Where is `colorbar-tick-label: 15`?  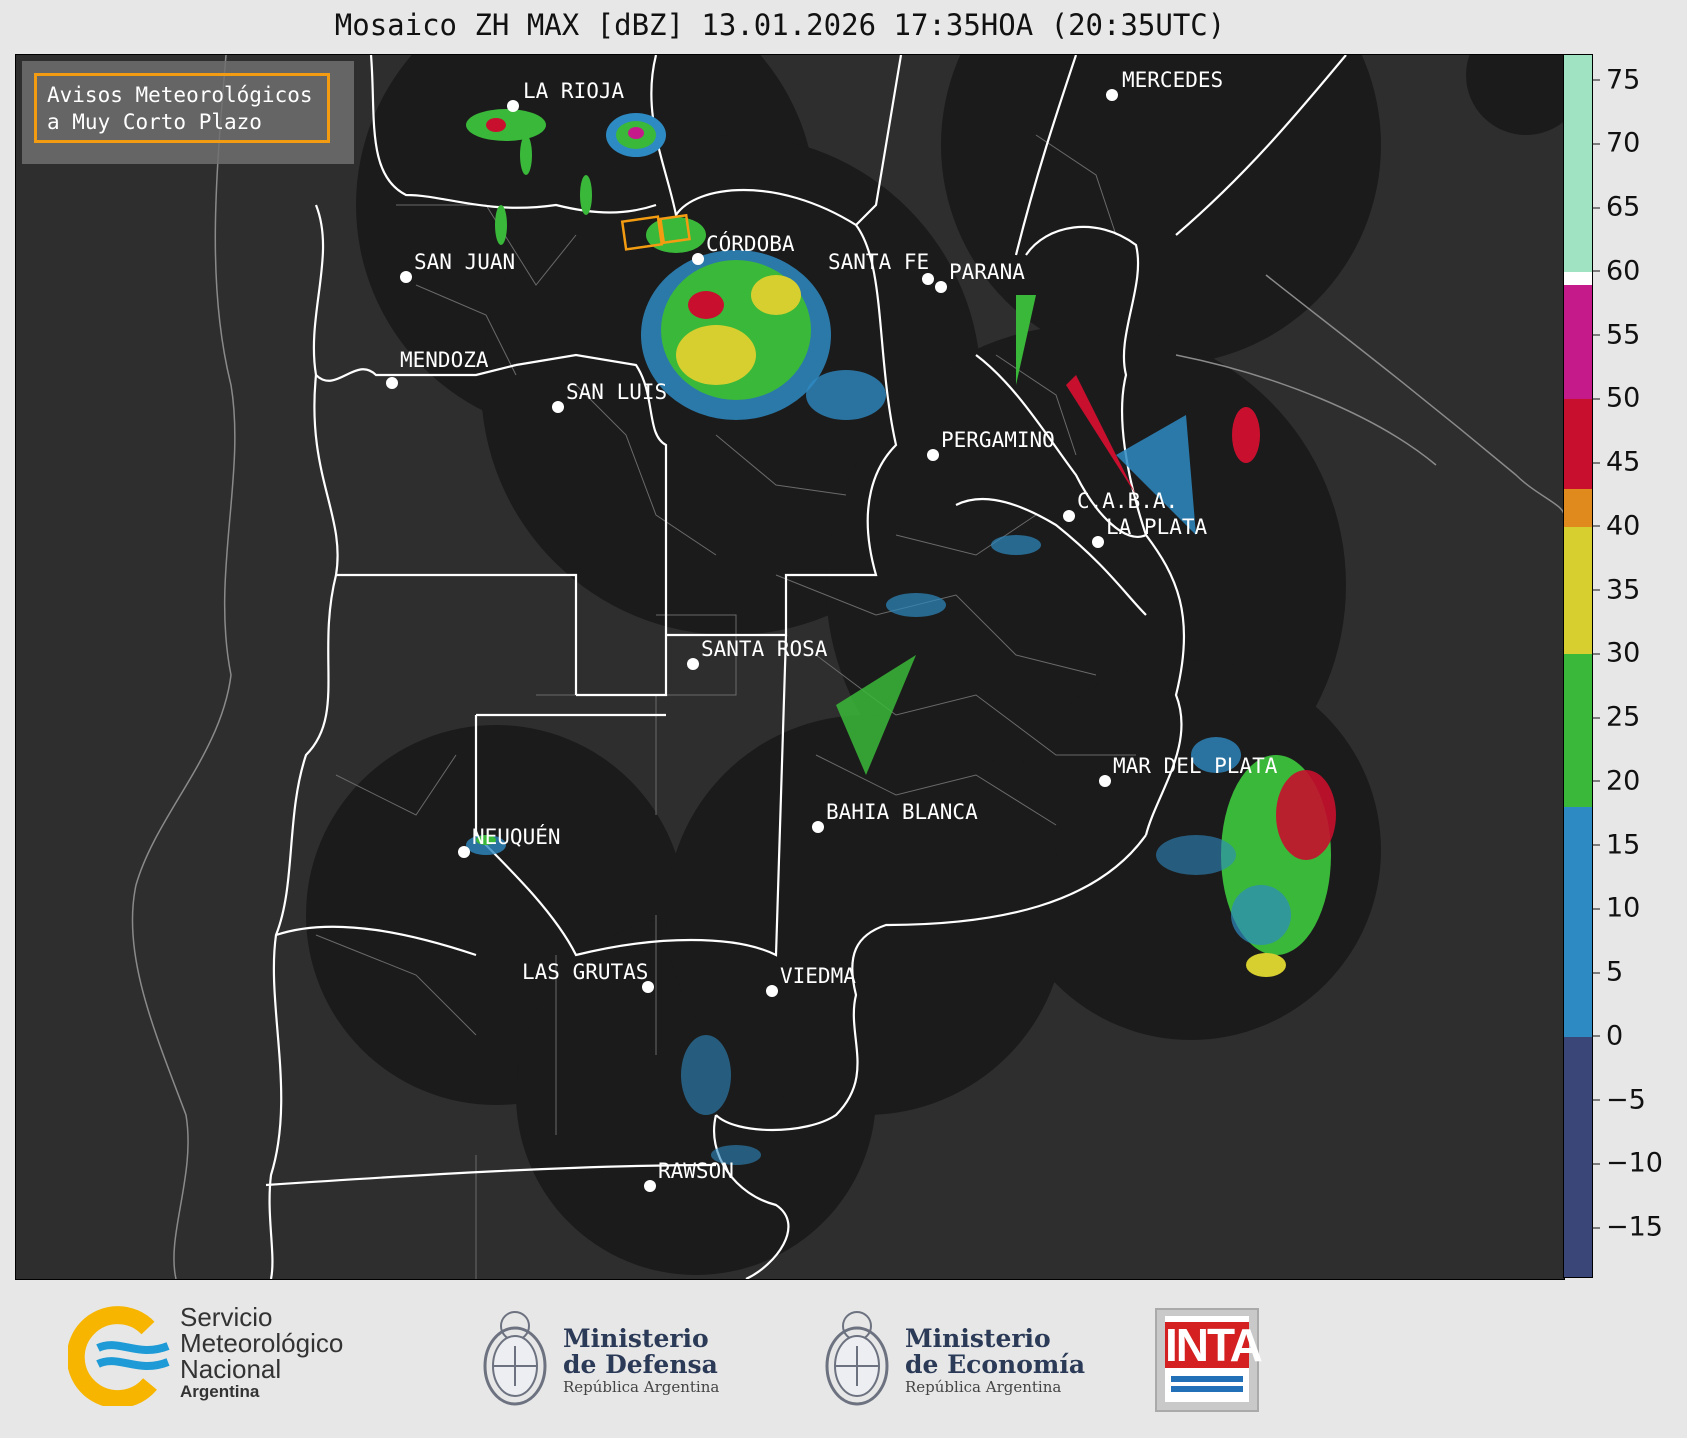 colorbar-tick-label: 15 is located at coordinates (1615, 844).